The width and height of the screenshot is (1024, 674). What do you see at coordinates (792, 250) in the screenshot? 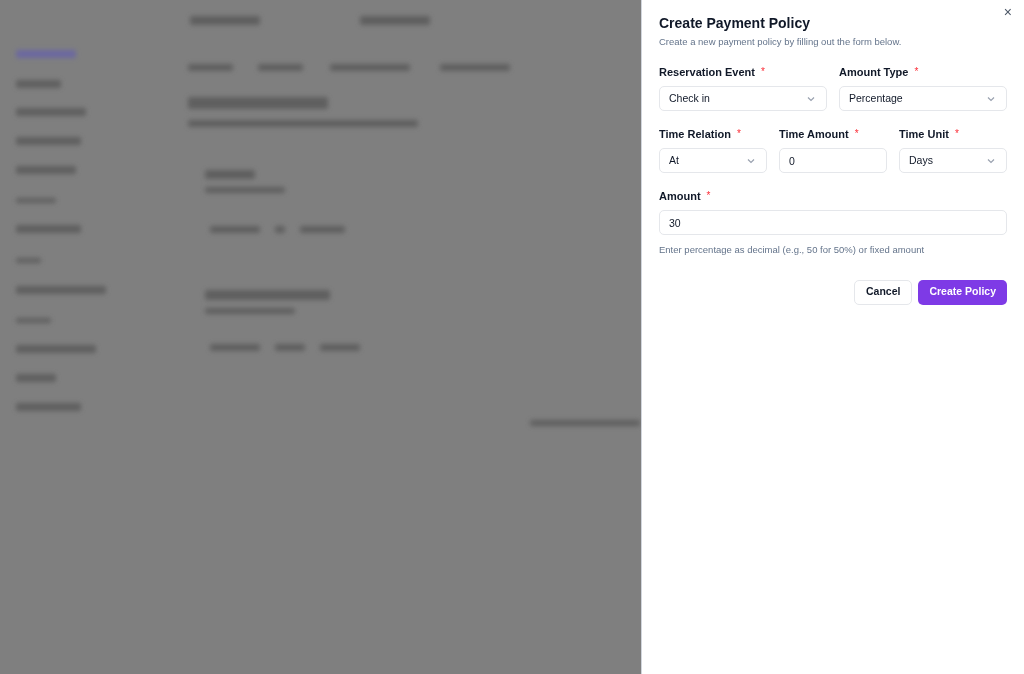
I see `field-hint: Enter percentage as decimal (e.g., 50 for 50%) or fixed amount` at bounding box center [792, 250].